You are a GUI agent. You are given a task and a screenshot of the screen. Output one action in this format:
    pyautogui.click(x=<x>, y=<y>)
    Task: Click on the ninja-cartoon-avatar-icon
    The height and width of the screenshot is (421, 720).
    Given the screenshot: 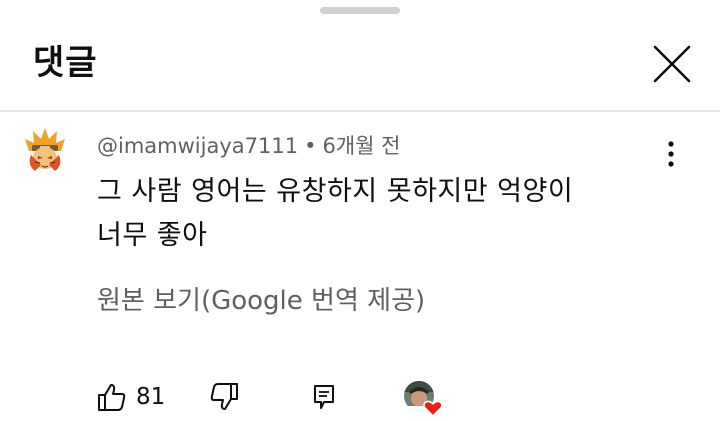 What is the action you would take?
    pyautogui.click(x=45, y=149)
    